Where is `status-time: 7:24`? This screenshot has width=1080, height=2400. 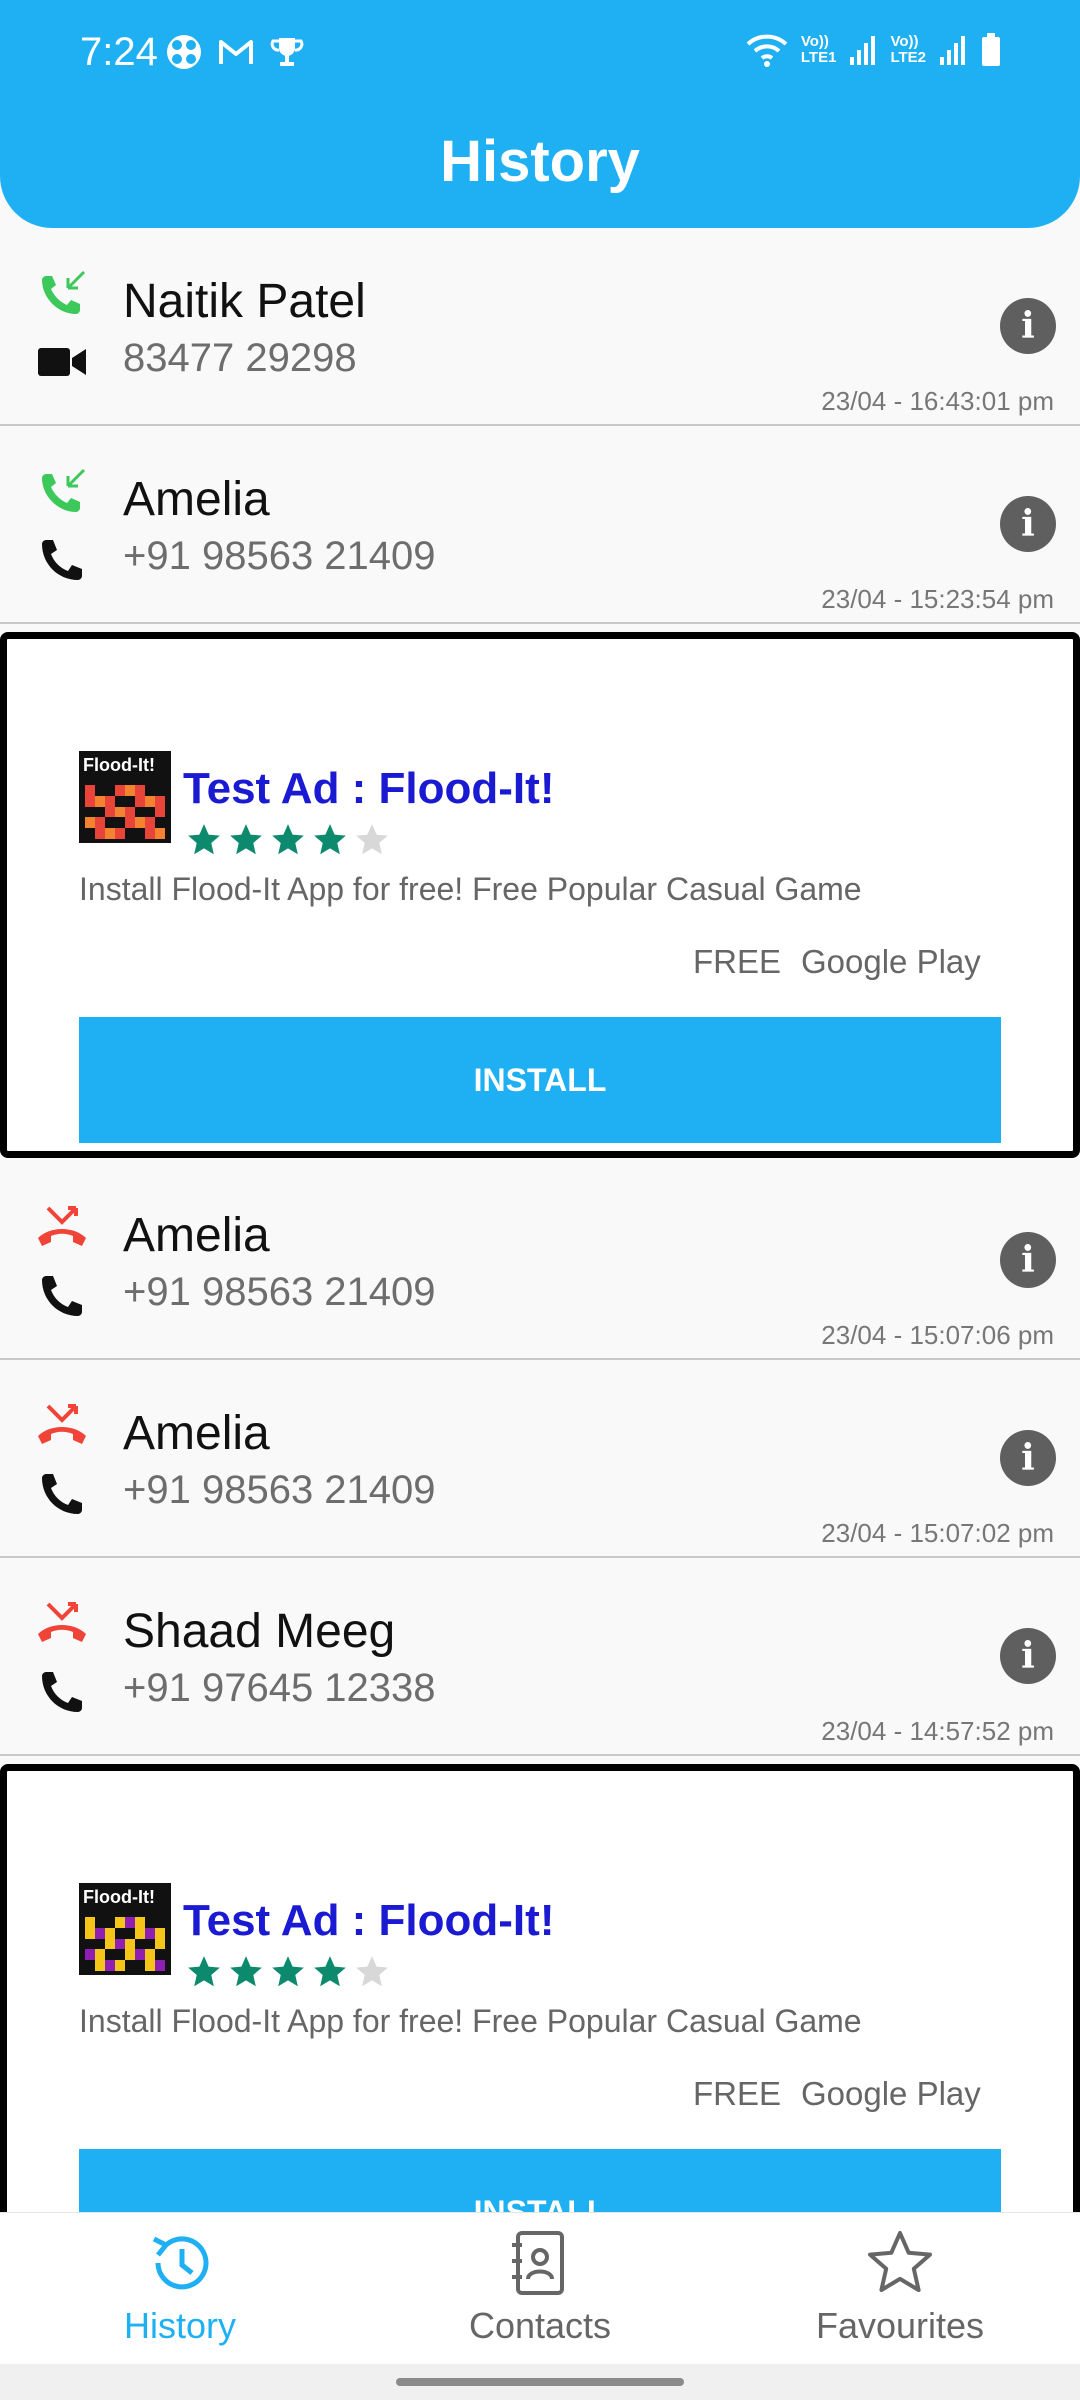
status-time: 7:24 is located at coordinates (119, 52).